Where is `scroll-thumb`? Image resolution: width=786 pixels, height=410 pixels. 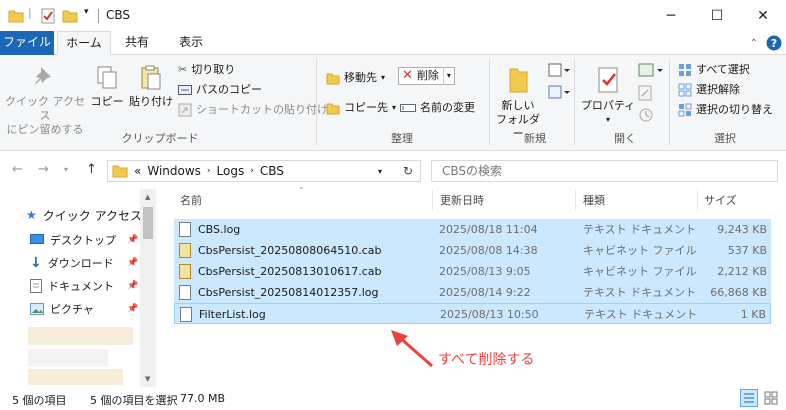
scroll-thumb is located at coordinates (148, 223).